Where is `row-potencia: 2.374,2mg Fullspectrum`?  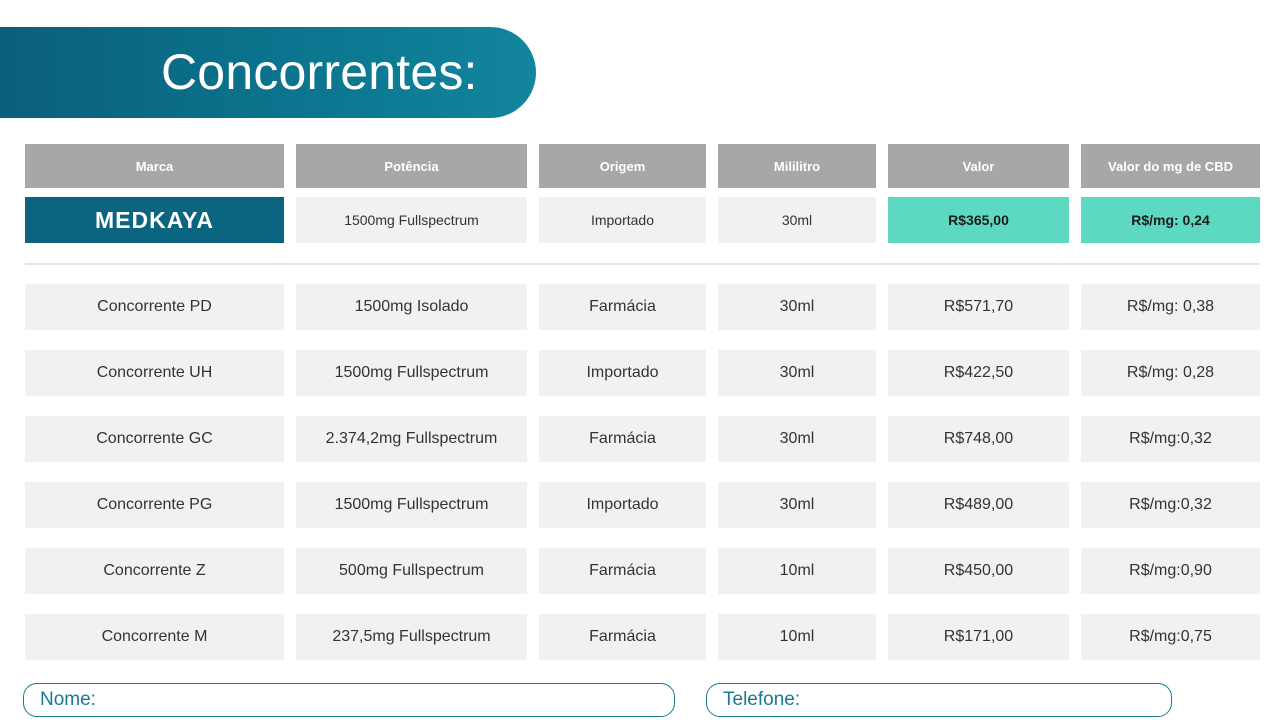
row-potencia: 2.374,2mg Fullspectrum is located at coordinates (411, 439).